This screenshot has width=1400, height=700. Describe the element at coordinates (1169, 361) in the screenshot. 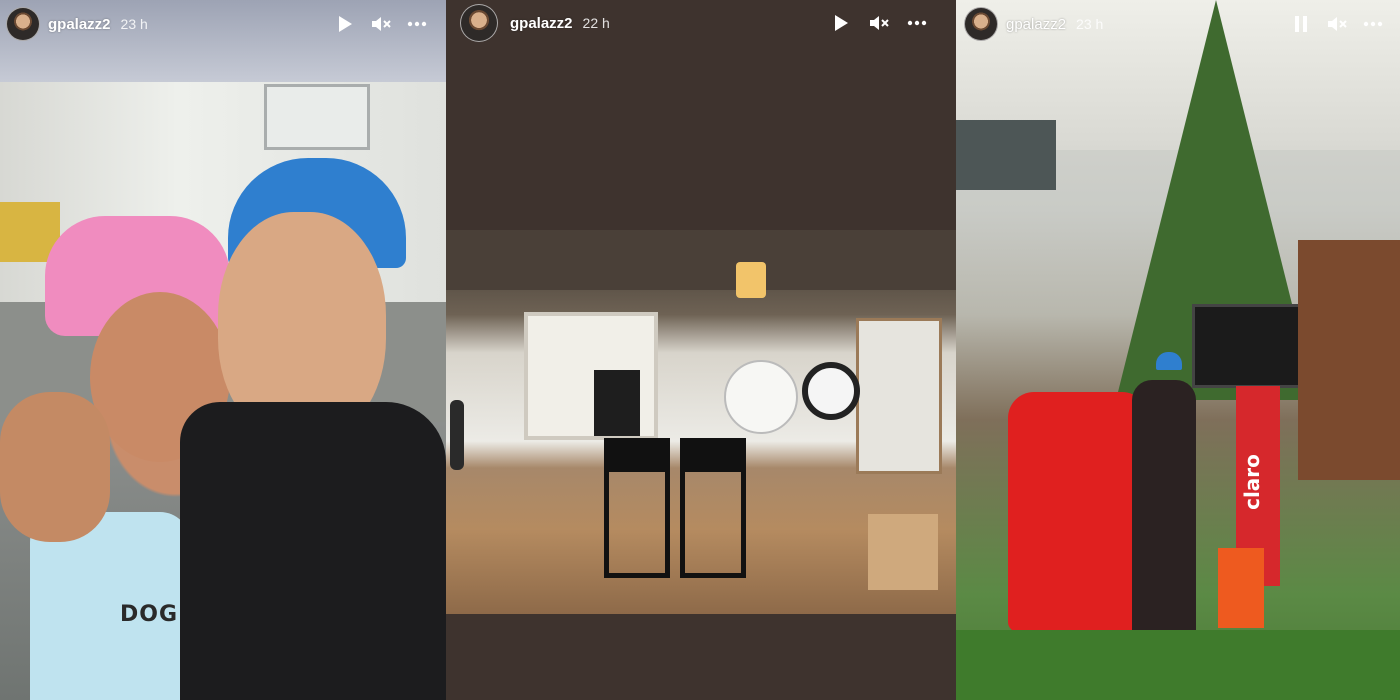

I see `blue-cap` at that location.